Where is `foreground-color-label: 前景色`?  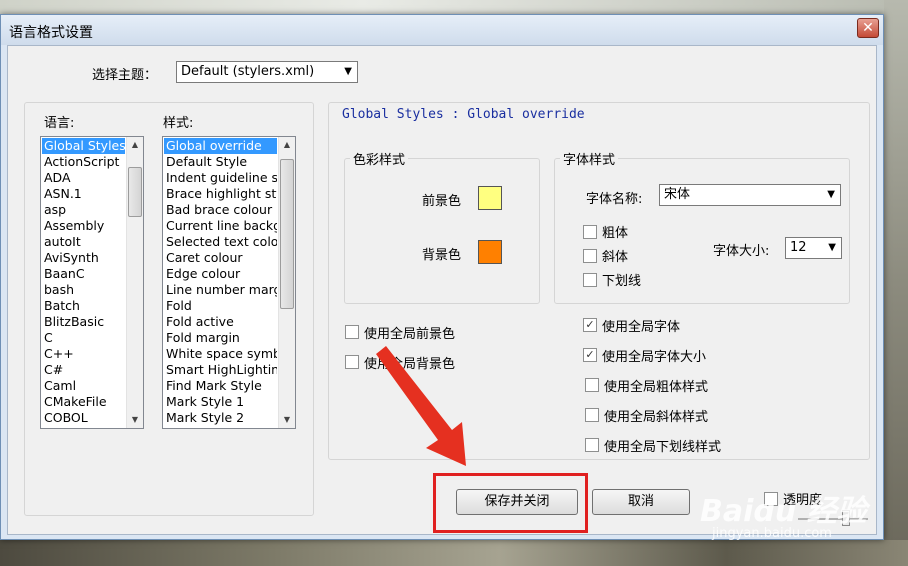
foreground-color-label: 前景色 is located at coordinates (442, 201).